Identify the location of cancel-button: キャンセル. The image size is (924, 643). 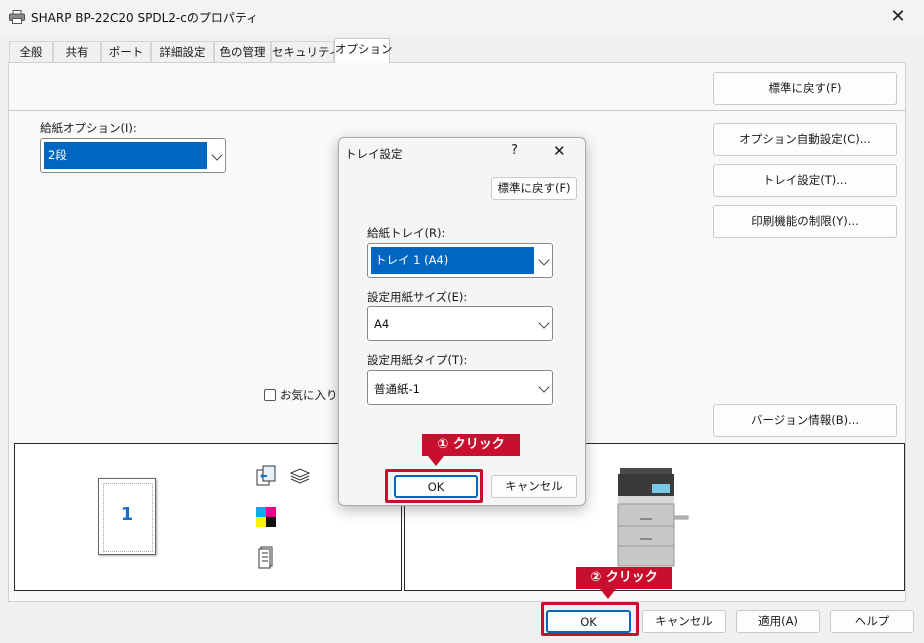
(684, 621).